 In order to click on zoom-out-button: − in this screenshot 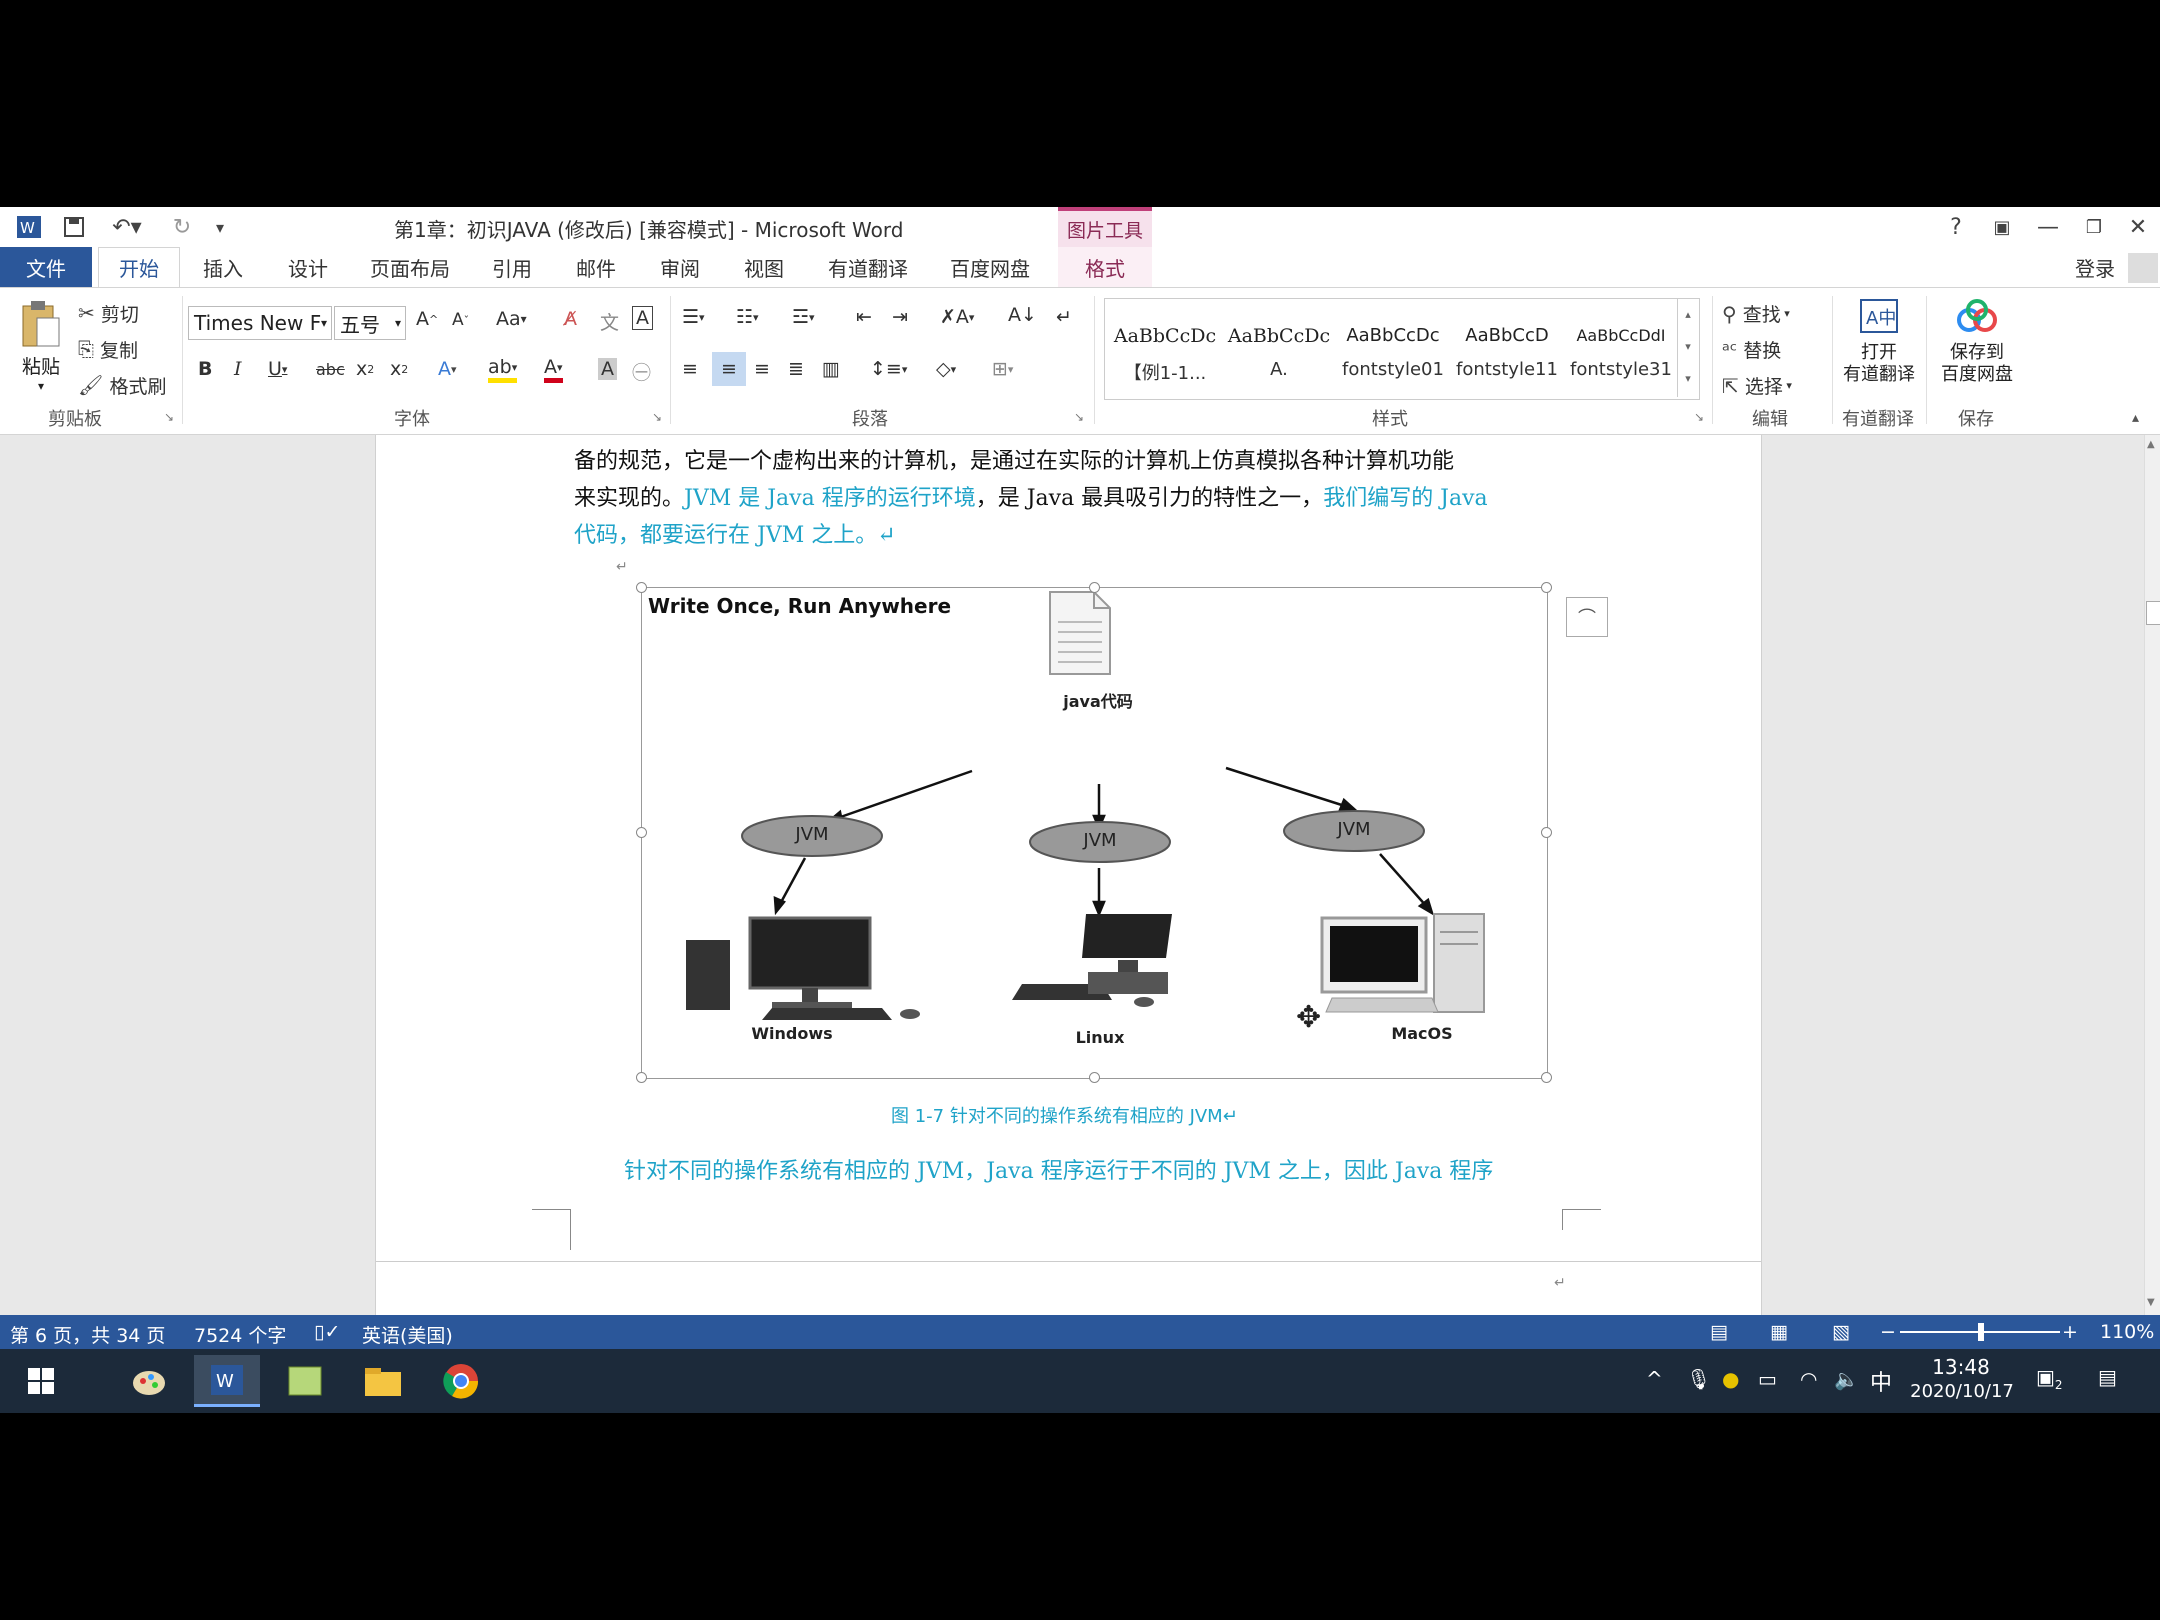, I will do `click(1888, 1332)`.